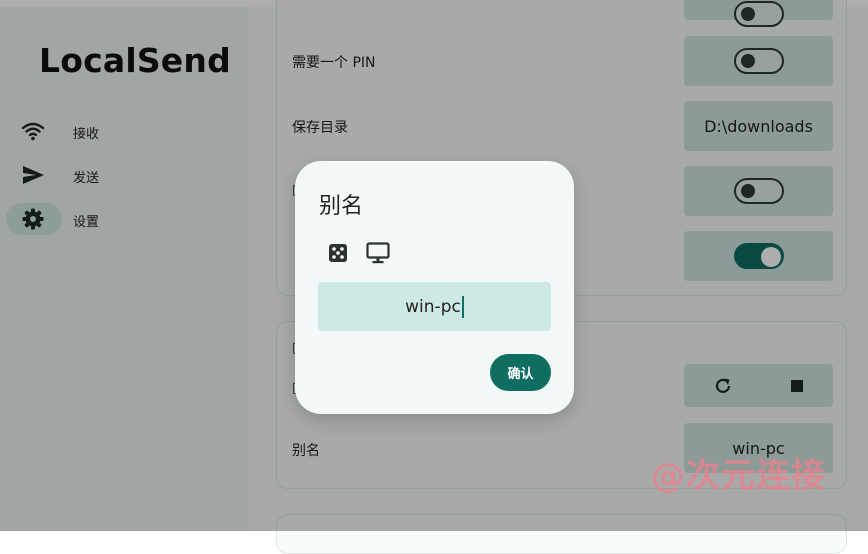 The width and height of the screenshot is (868, 554). Describe the element at coordinates (738, 476) in the screenshot. I see `watermark: @次元连接` at that location.